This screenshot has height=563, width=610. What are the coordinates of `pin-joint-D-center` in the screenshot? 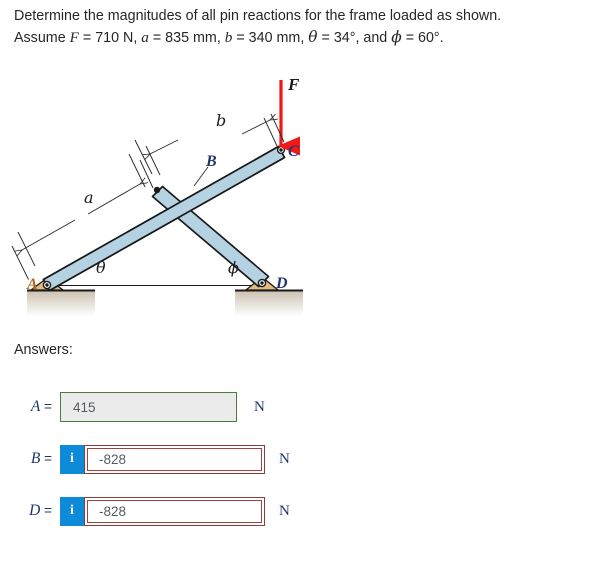 It's located at (262, 283).